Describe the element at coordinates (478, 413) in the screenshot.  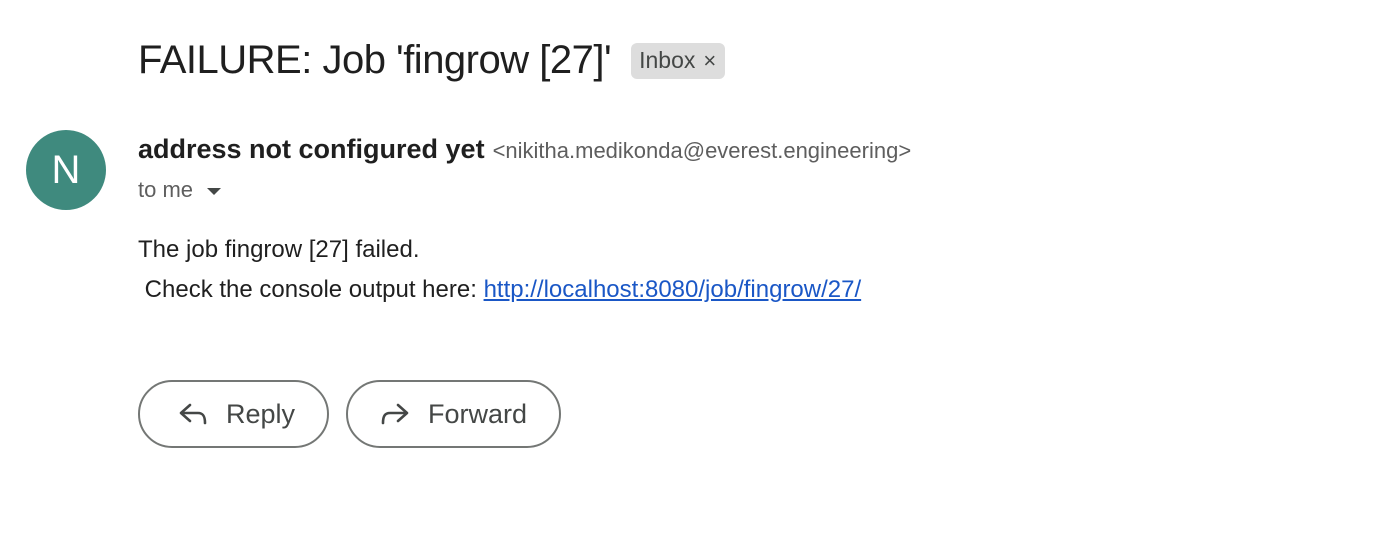
I see `forward-label: Forward` at that location.